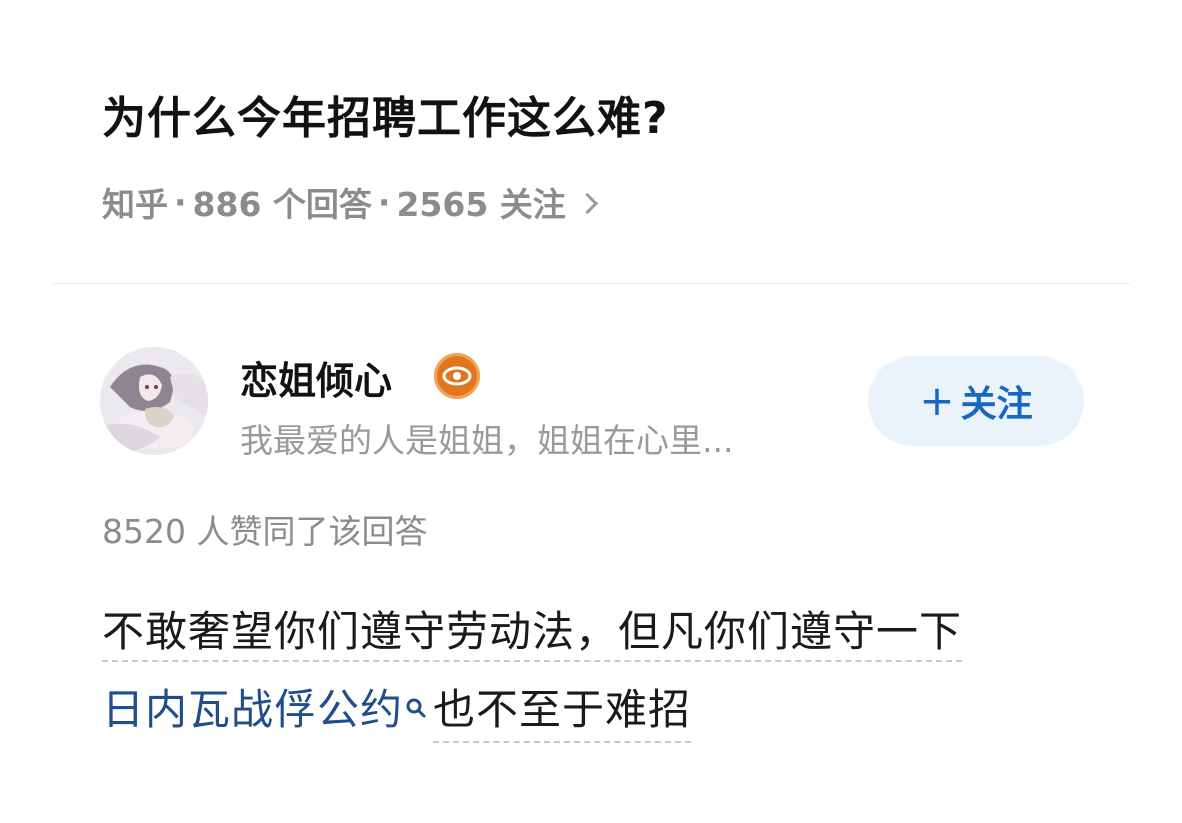 This screenshot has height=823, width=1182. I want to click on eye-badge-icon, so click(457, 376).